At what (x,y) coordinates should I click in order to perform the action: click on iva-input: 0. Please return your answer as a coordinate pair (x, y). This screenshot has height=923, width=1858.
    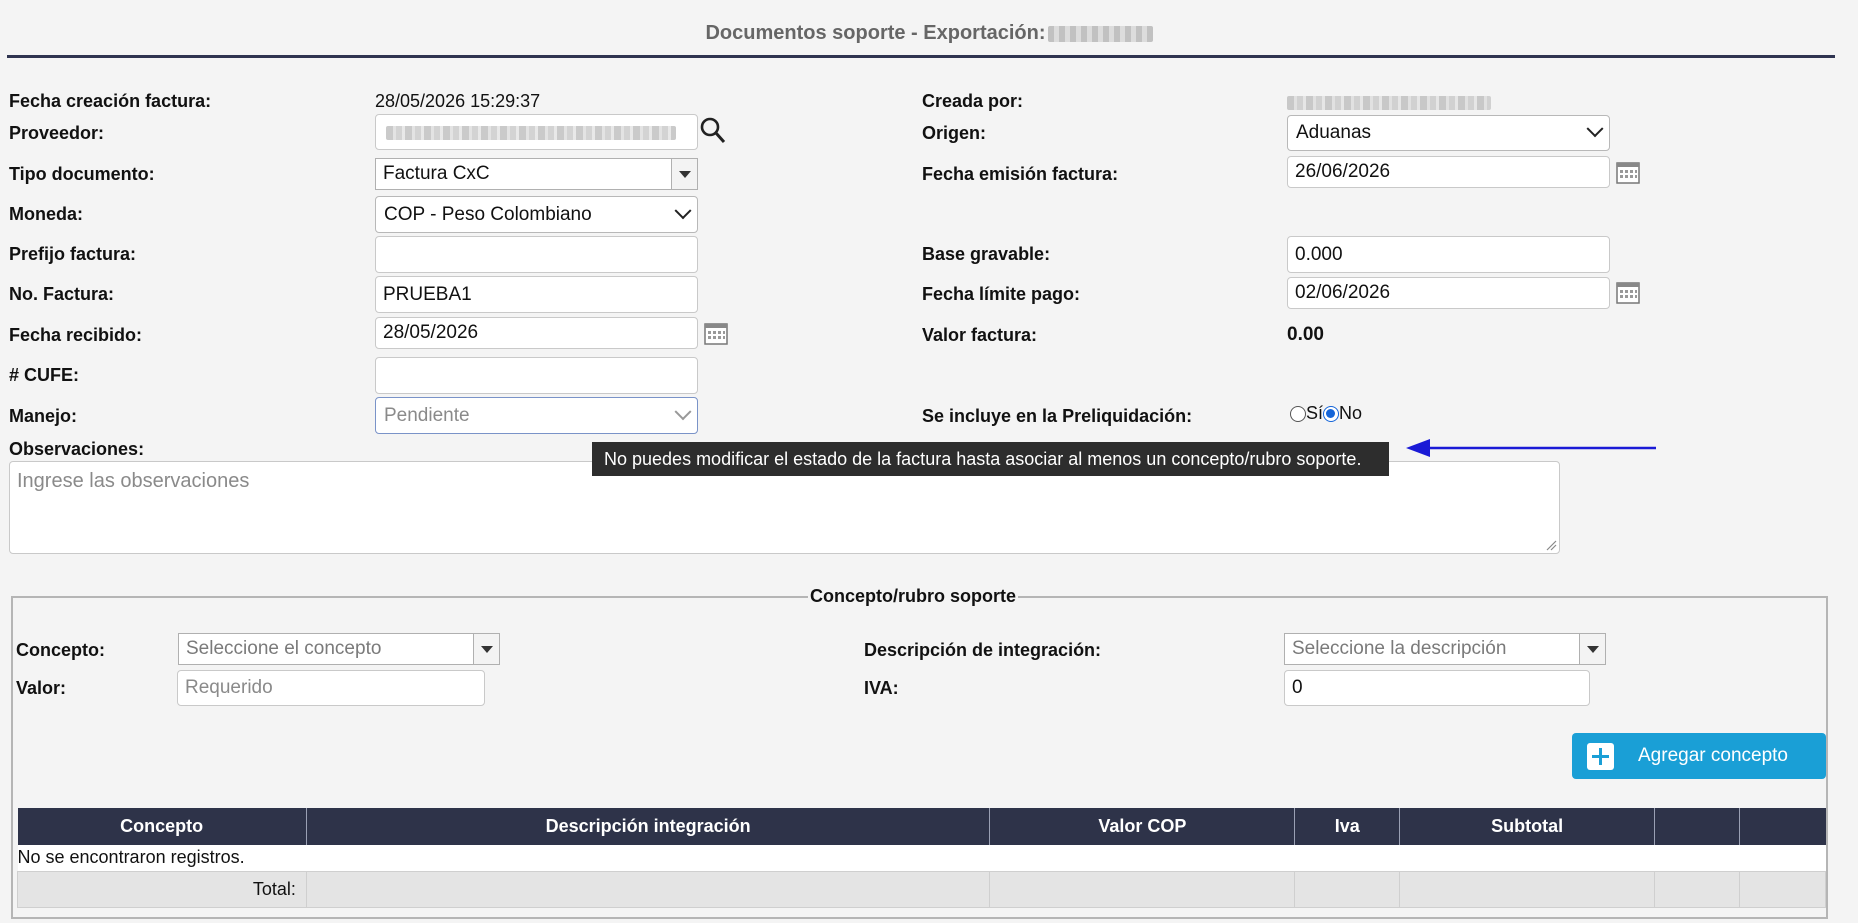
    Looking at the image, I should click on (1437, 688).